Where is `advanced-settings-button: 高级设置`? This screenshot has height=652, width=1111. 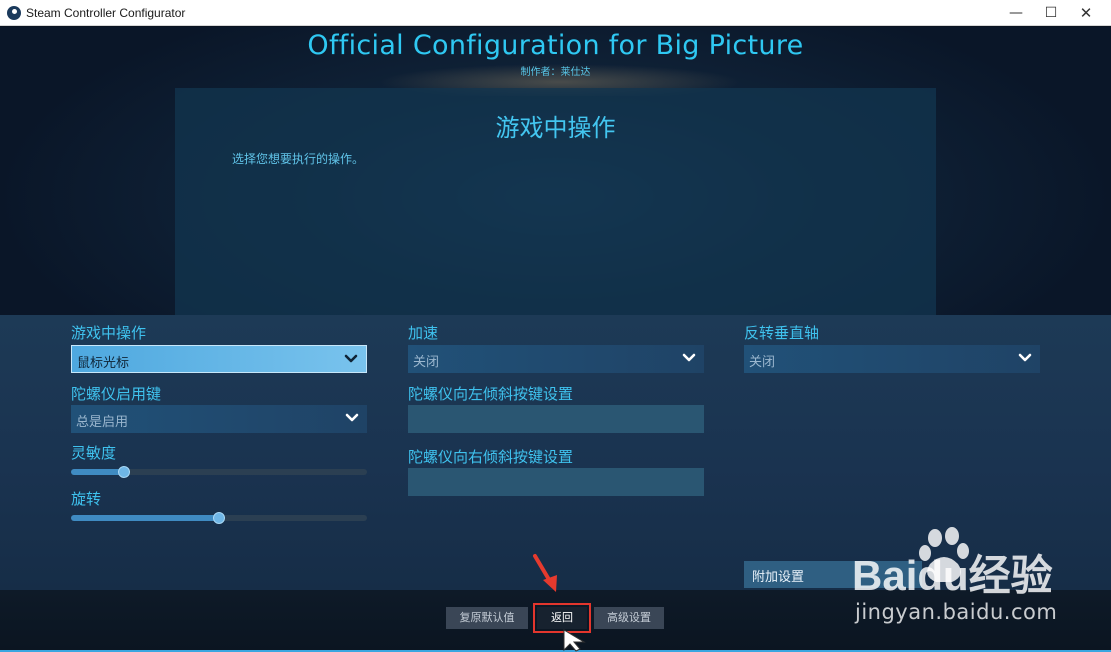 advanced-settings-button: 高级设置 is located at coordinates (629, 618).